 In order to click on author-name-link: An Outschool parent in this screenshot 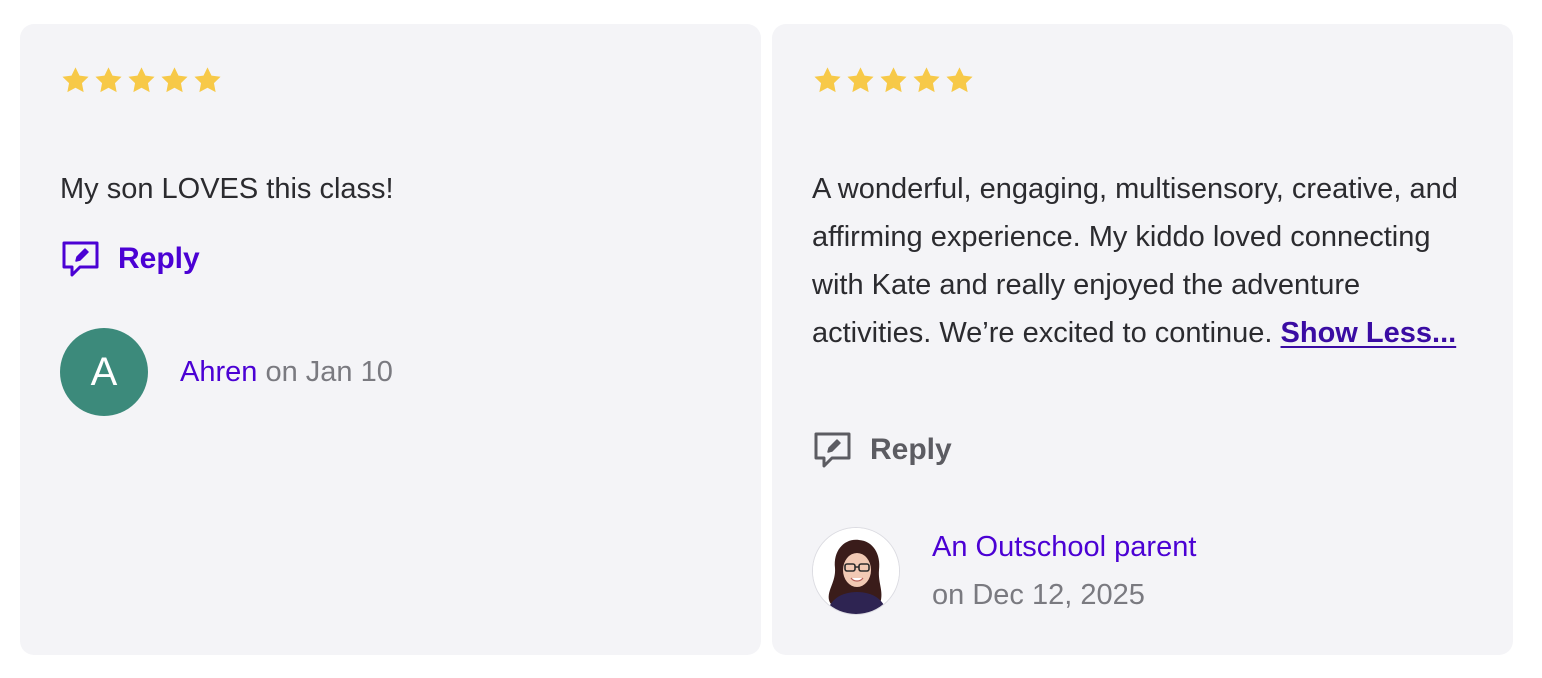, I will do `click(1064, 547)`.